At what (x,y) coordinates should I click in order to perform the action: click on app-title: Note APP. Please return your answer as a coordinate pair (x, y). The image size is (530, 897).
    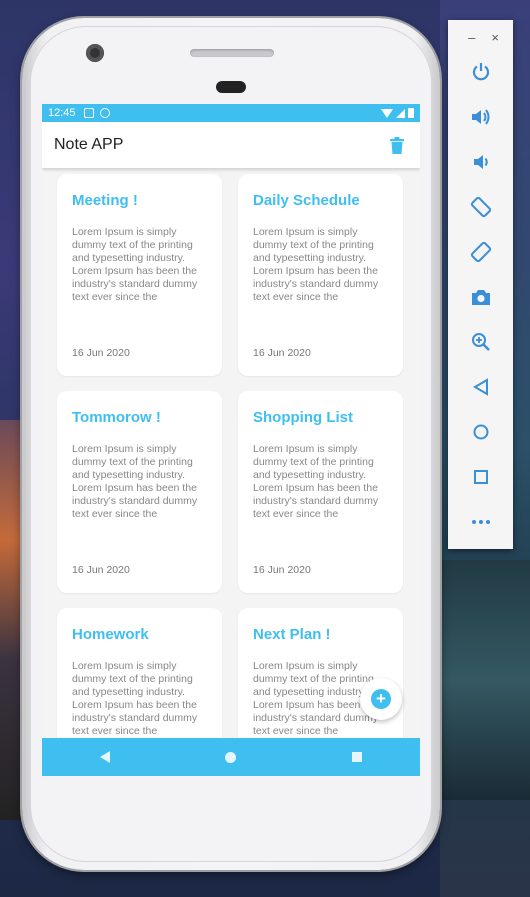
    Looking at the image, I should click on (89, 144).